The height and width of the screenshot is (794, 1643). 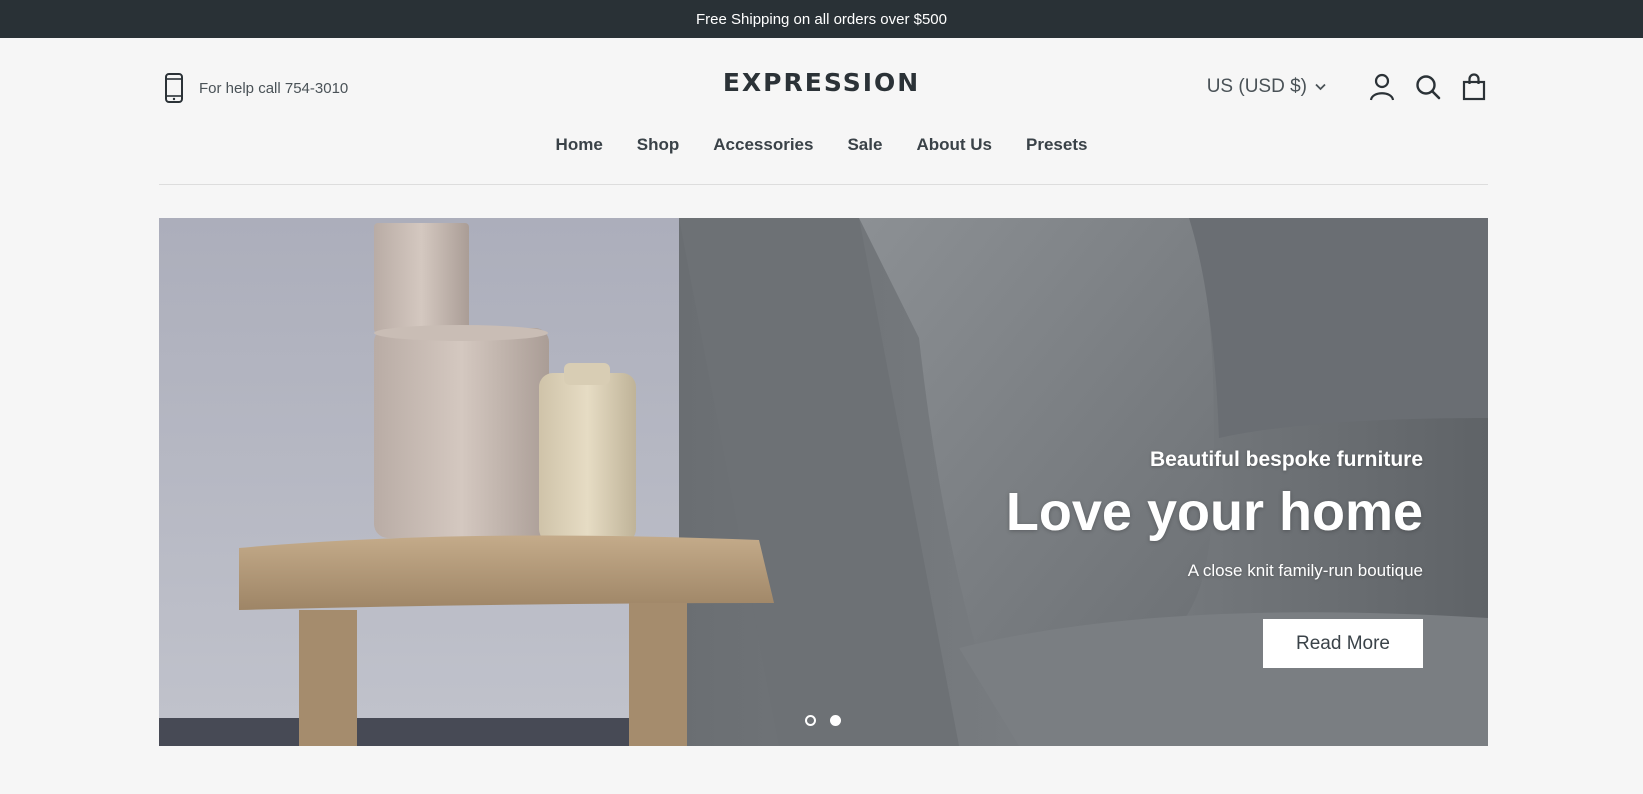 I want to click on search-icon, so click(x=1428, y=87).